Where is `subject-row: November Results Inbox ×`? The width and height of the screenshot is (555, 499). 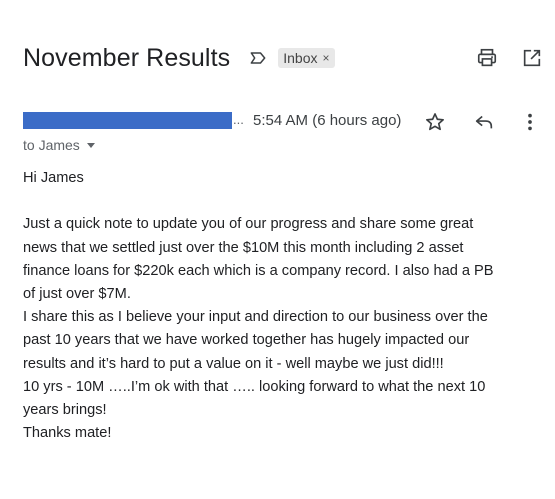
subject-row: November Results Inbox × is located at coordinates (179, 58).